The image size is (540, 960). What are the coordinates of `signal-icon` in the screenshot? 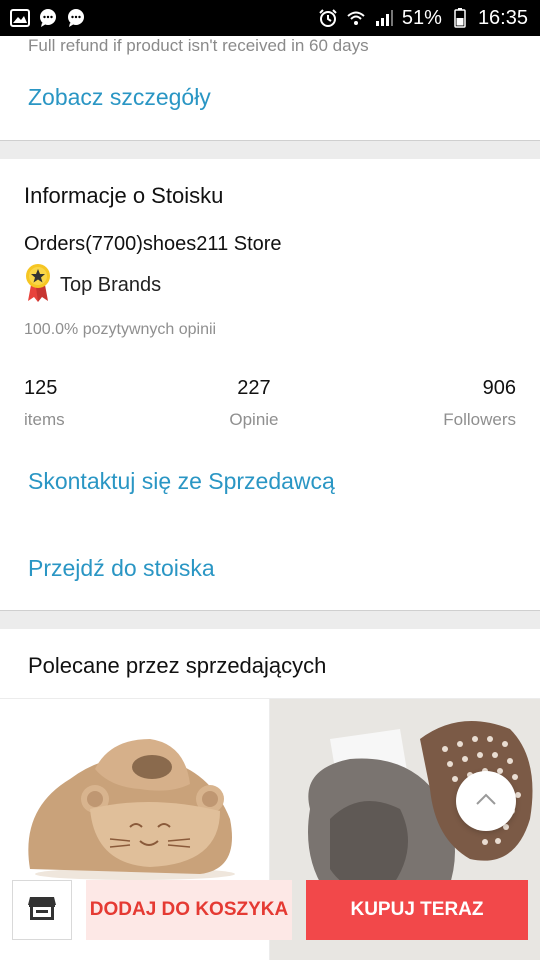 It's located at (384, 18).